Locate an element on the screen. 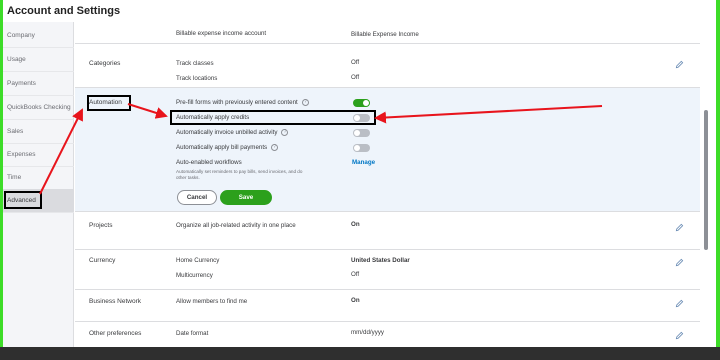  track-locations-label: Track locations is located at coordinates (197, 78).